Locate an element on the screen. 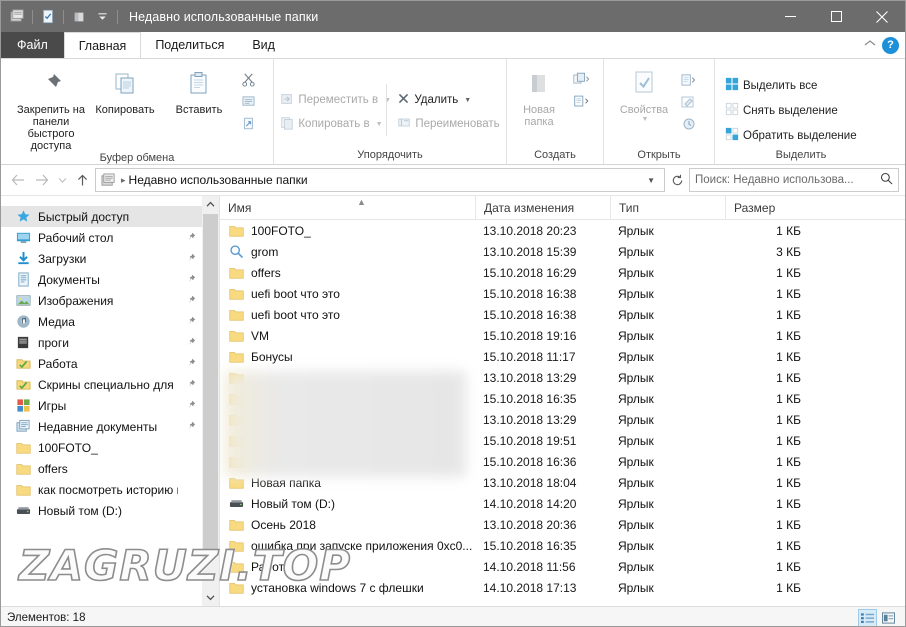 The height and width of the screenshot is (627, 906). table-row: VM 15.10.2018 19:16 Ярлык 1 КБ is located at coordinates (562, 335).